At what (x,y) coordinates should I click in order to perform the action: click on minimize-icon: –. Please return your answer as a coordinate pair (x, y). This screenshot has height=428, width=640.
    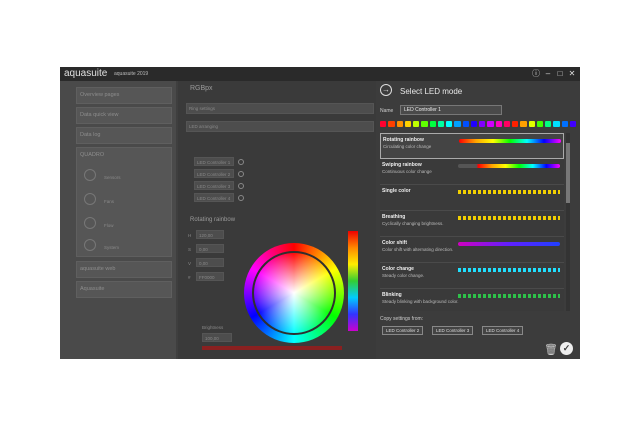
    Looking at the image, I should click on (548, 73).